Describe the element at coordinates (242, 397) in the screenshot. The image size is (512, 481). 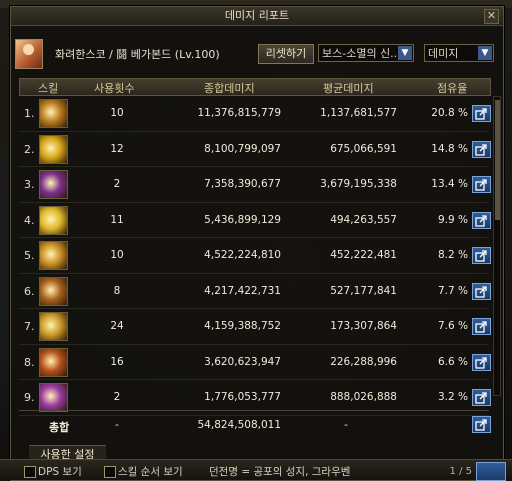
I see `skill-total-damage: 1,776,053,777` at that location.